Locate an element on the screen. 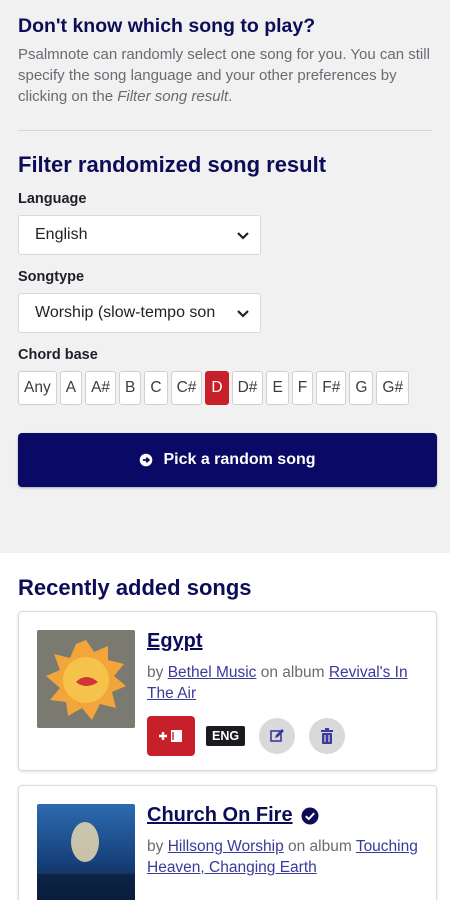 The height and width of the screenshot is (900, 450). chord-a-sharp: A# is located at coordinates (101, 388).